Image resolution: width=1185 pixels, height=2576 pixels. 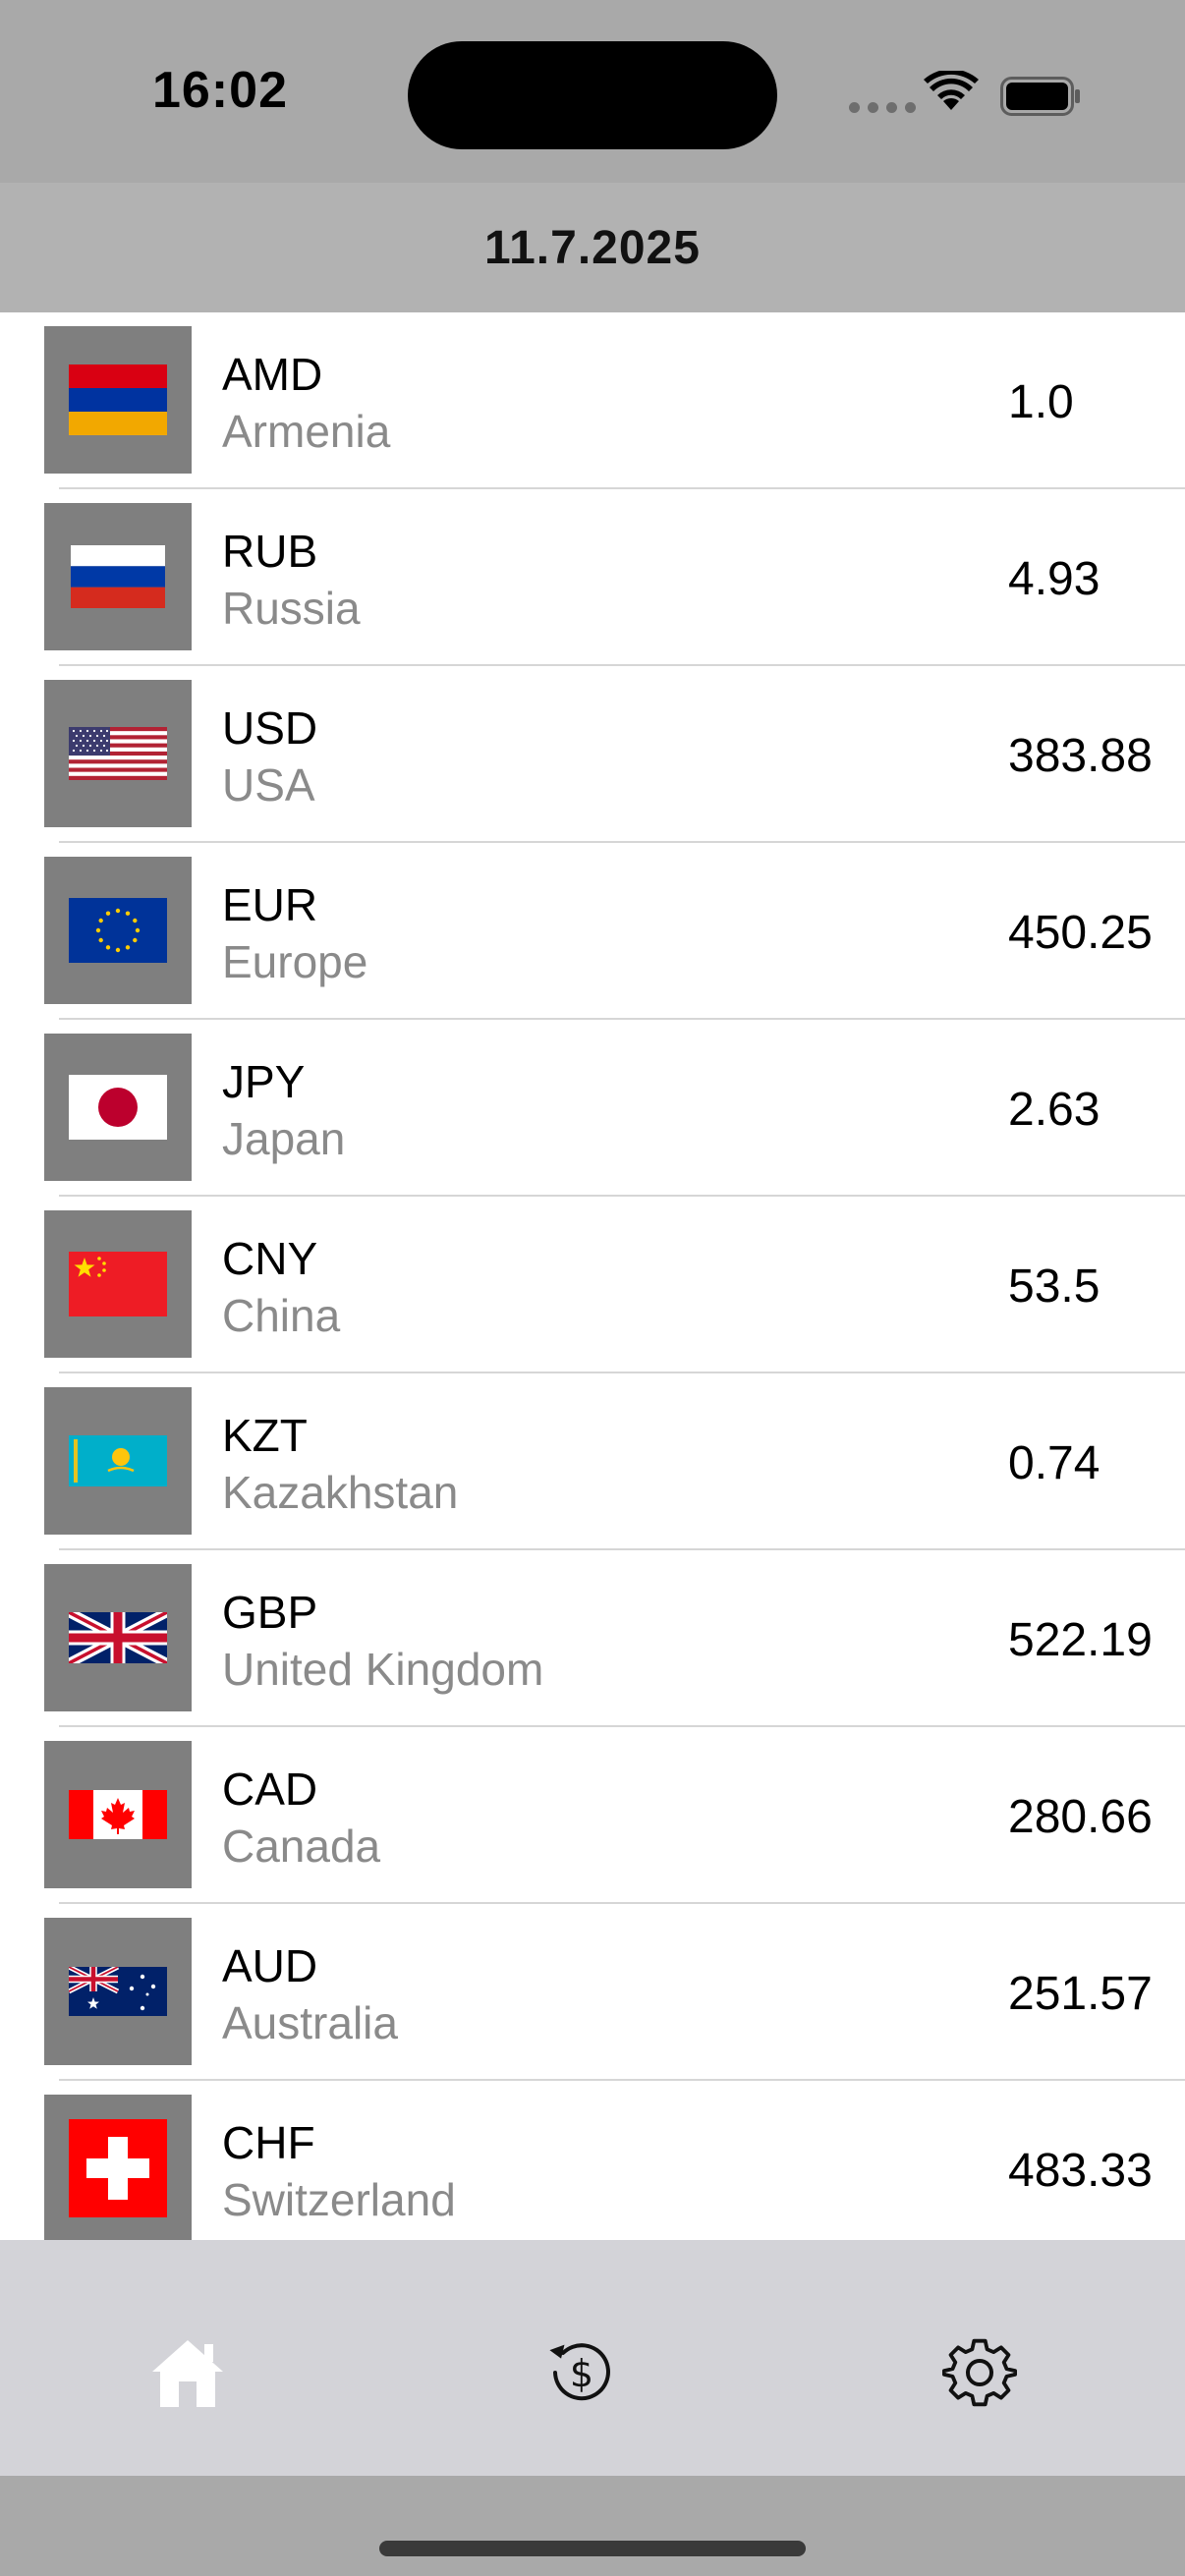 I want to click on eu-flag-icon, so click(x=118, y=930).